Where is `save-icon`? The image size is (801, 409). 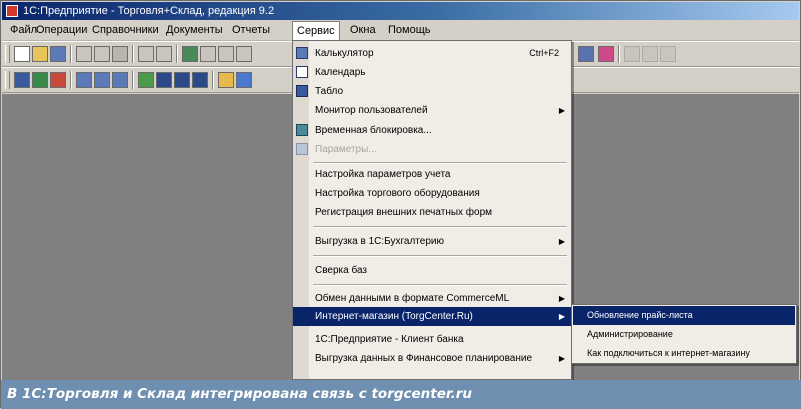
save-icon is located at coordinates (58, 54).